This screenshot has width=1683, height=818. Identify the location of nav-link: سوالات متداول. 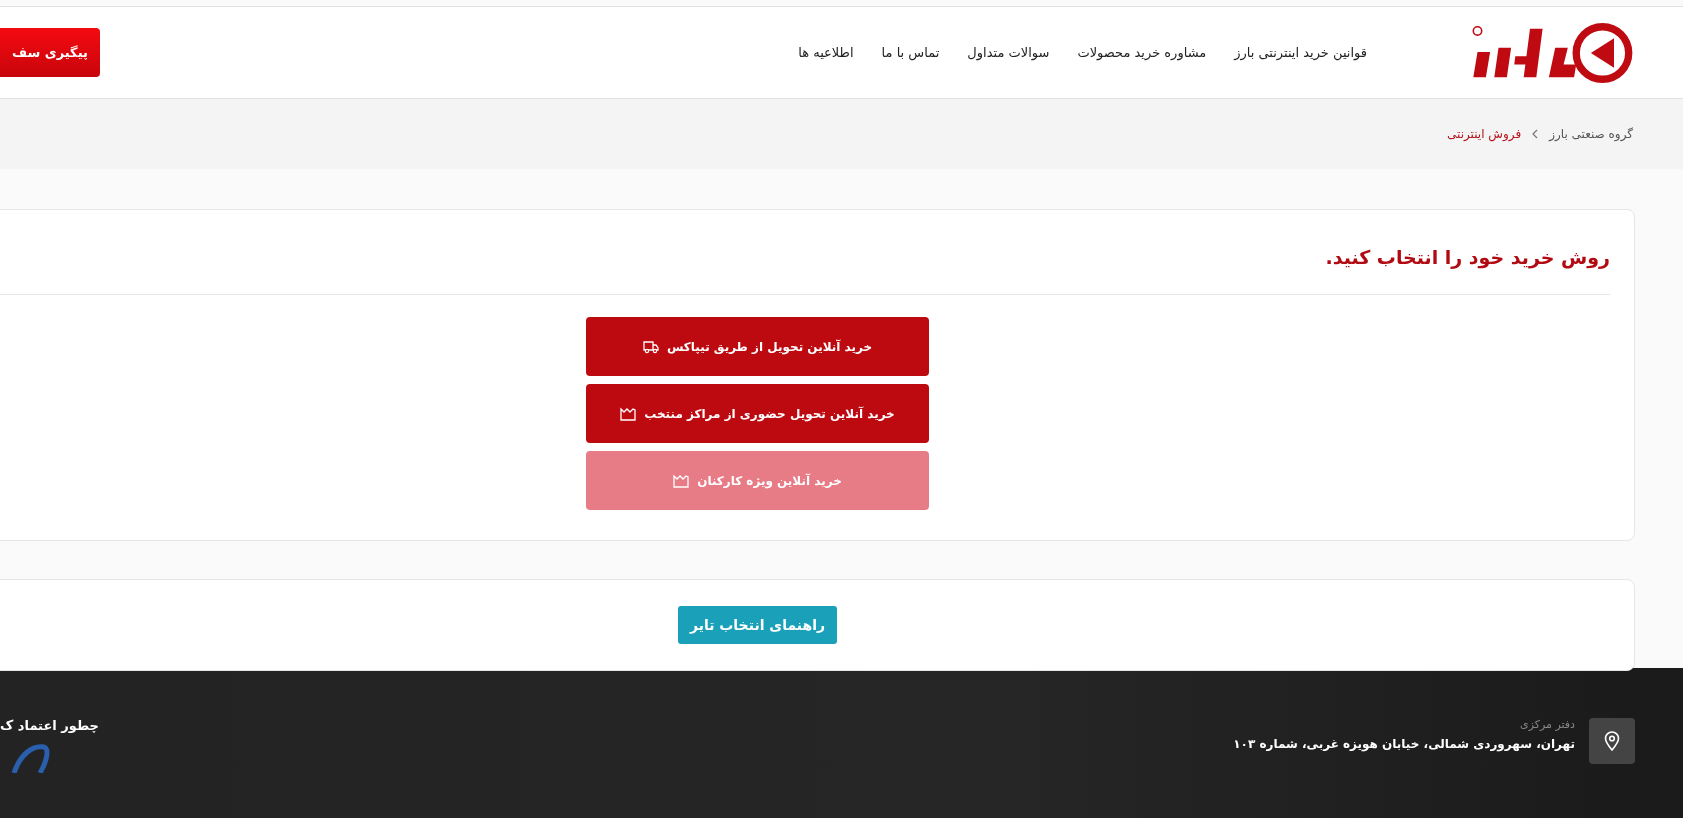
(1008, 52).